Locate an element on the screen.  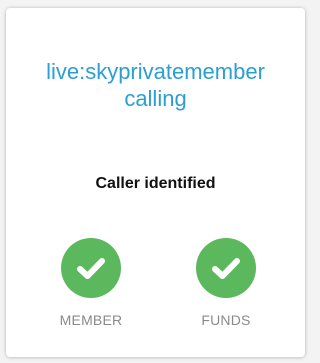
caller-id-line: live:skyprivatemember is located at coordinates (155, 71).